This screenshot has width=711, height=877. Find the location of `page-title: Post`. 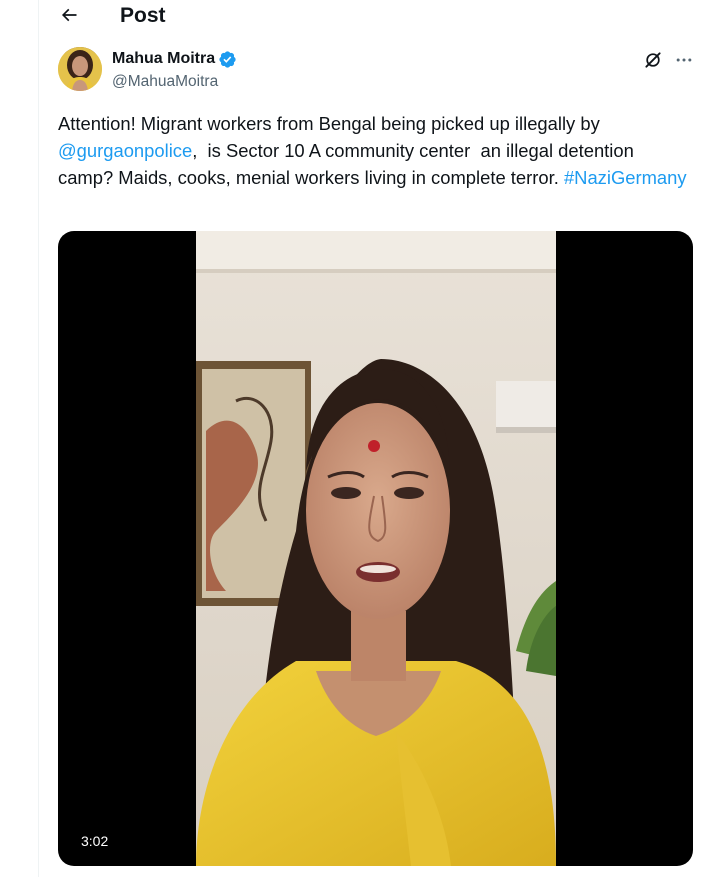

page-title: Post is located at coordinates (143, 15).